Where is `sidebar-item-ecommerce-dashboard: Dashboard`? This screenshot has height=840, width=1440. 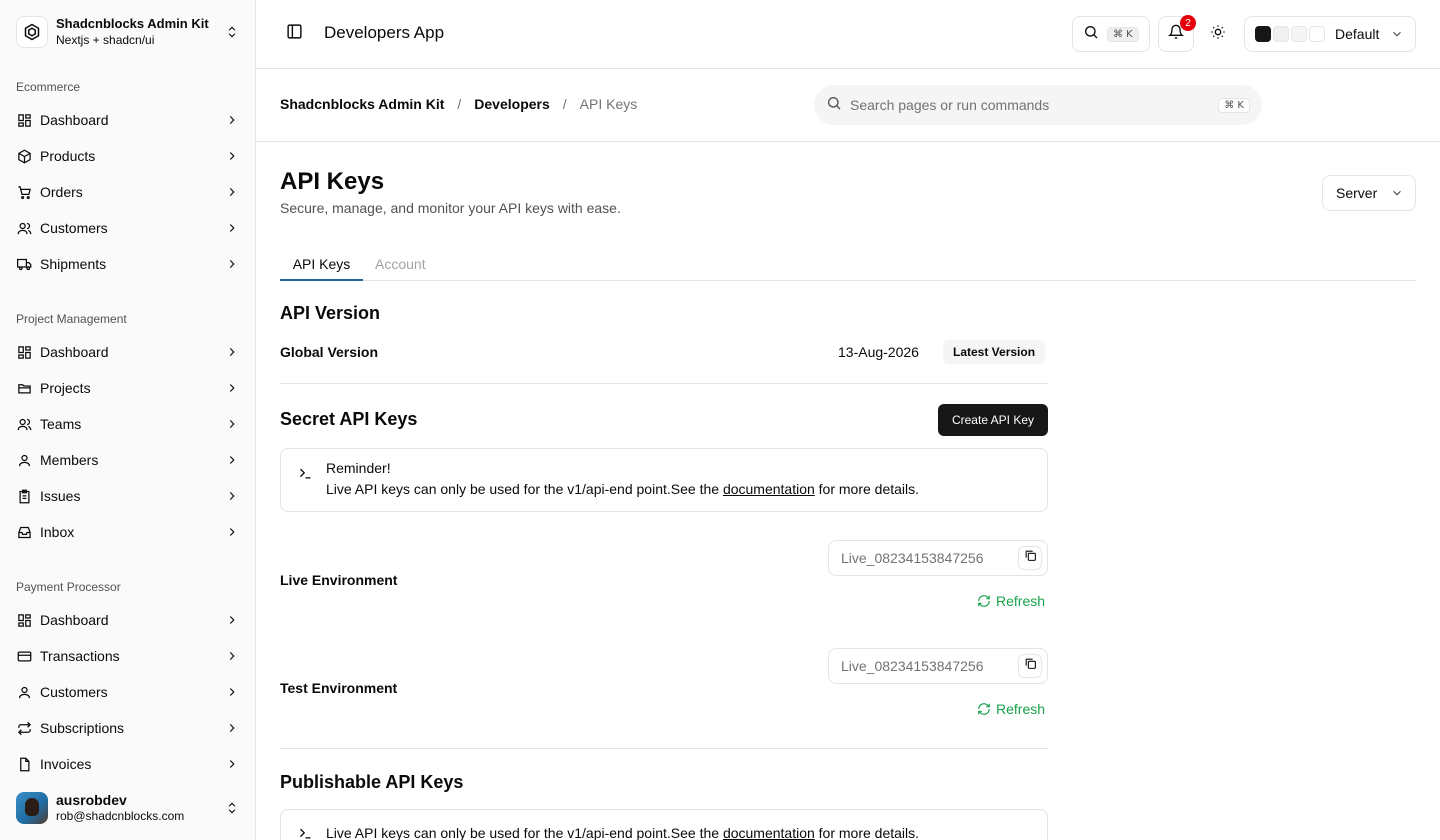 sidebar-item-ecommerce-dashboard: Dashboard is located at coordinates (128, 120).